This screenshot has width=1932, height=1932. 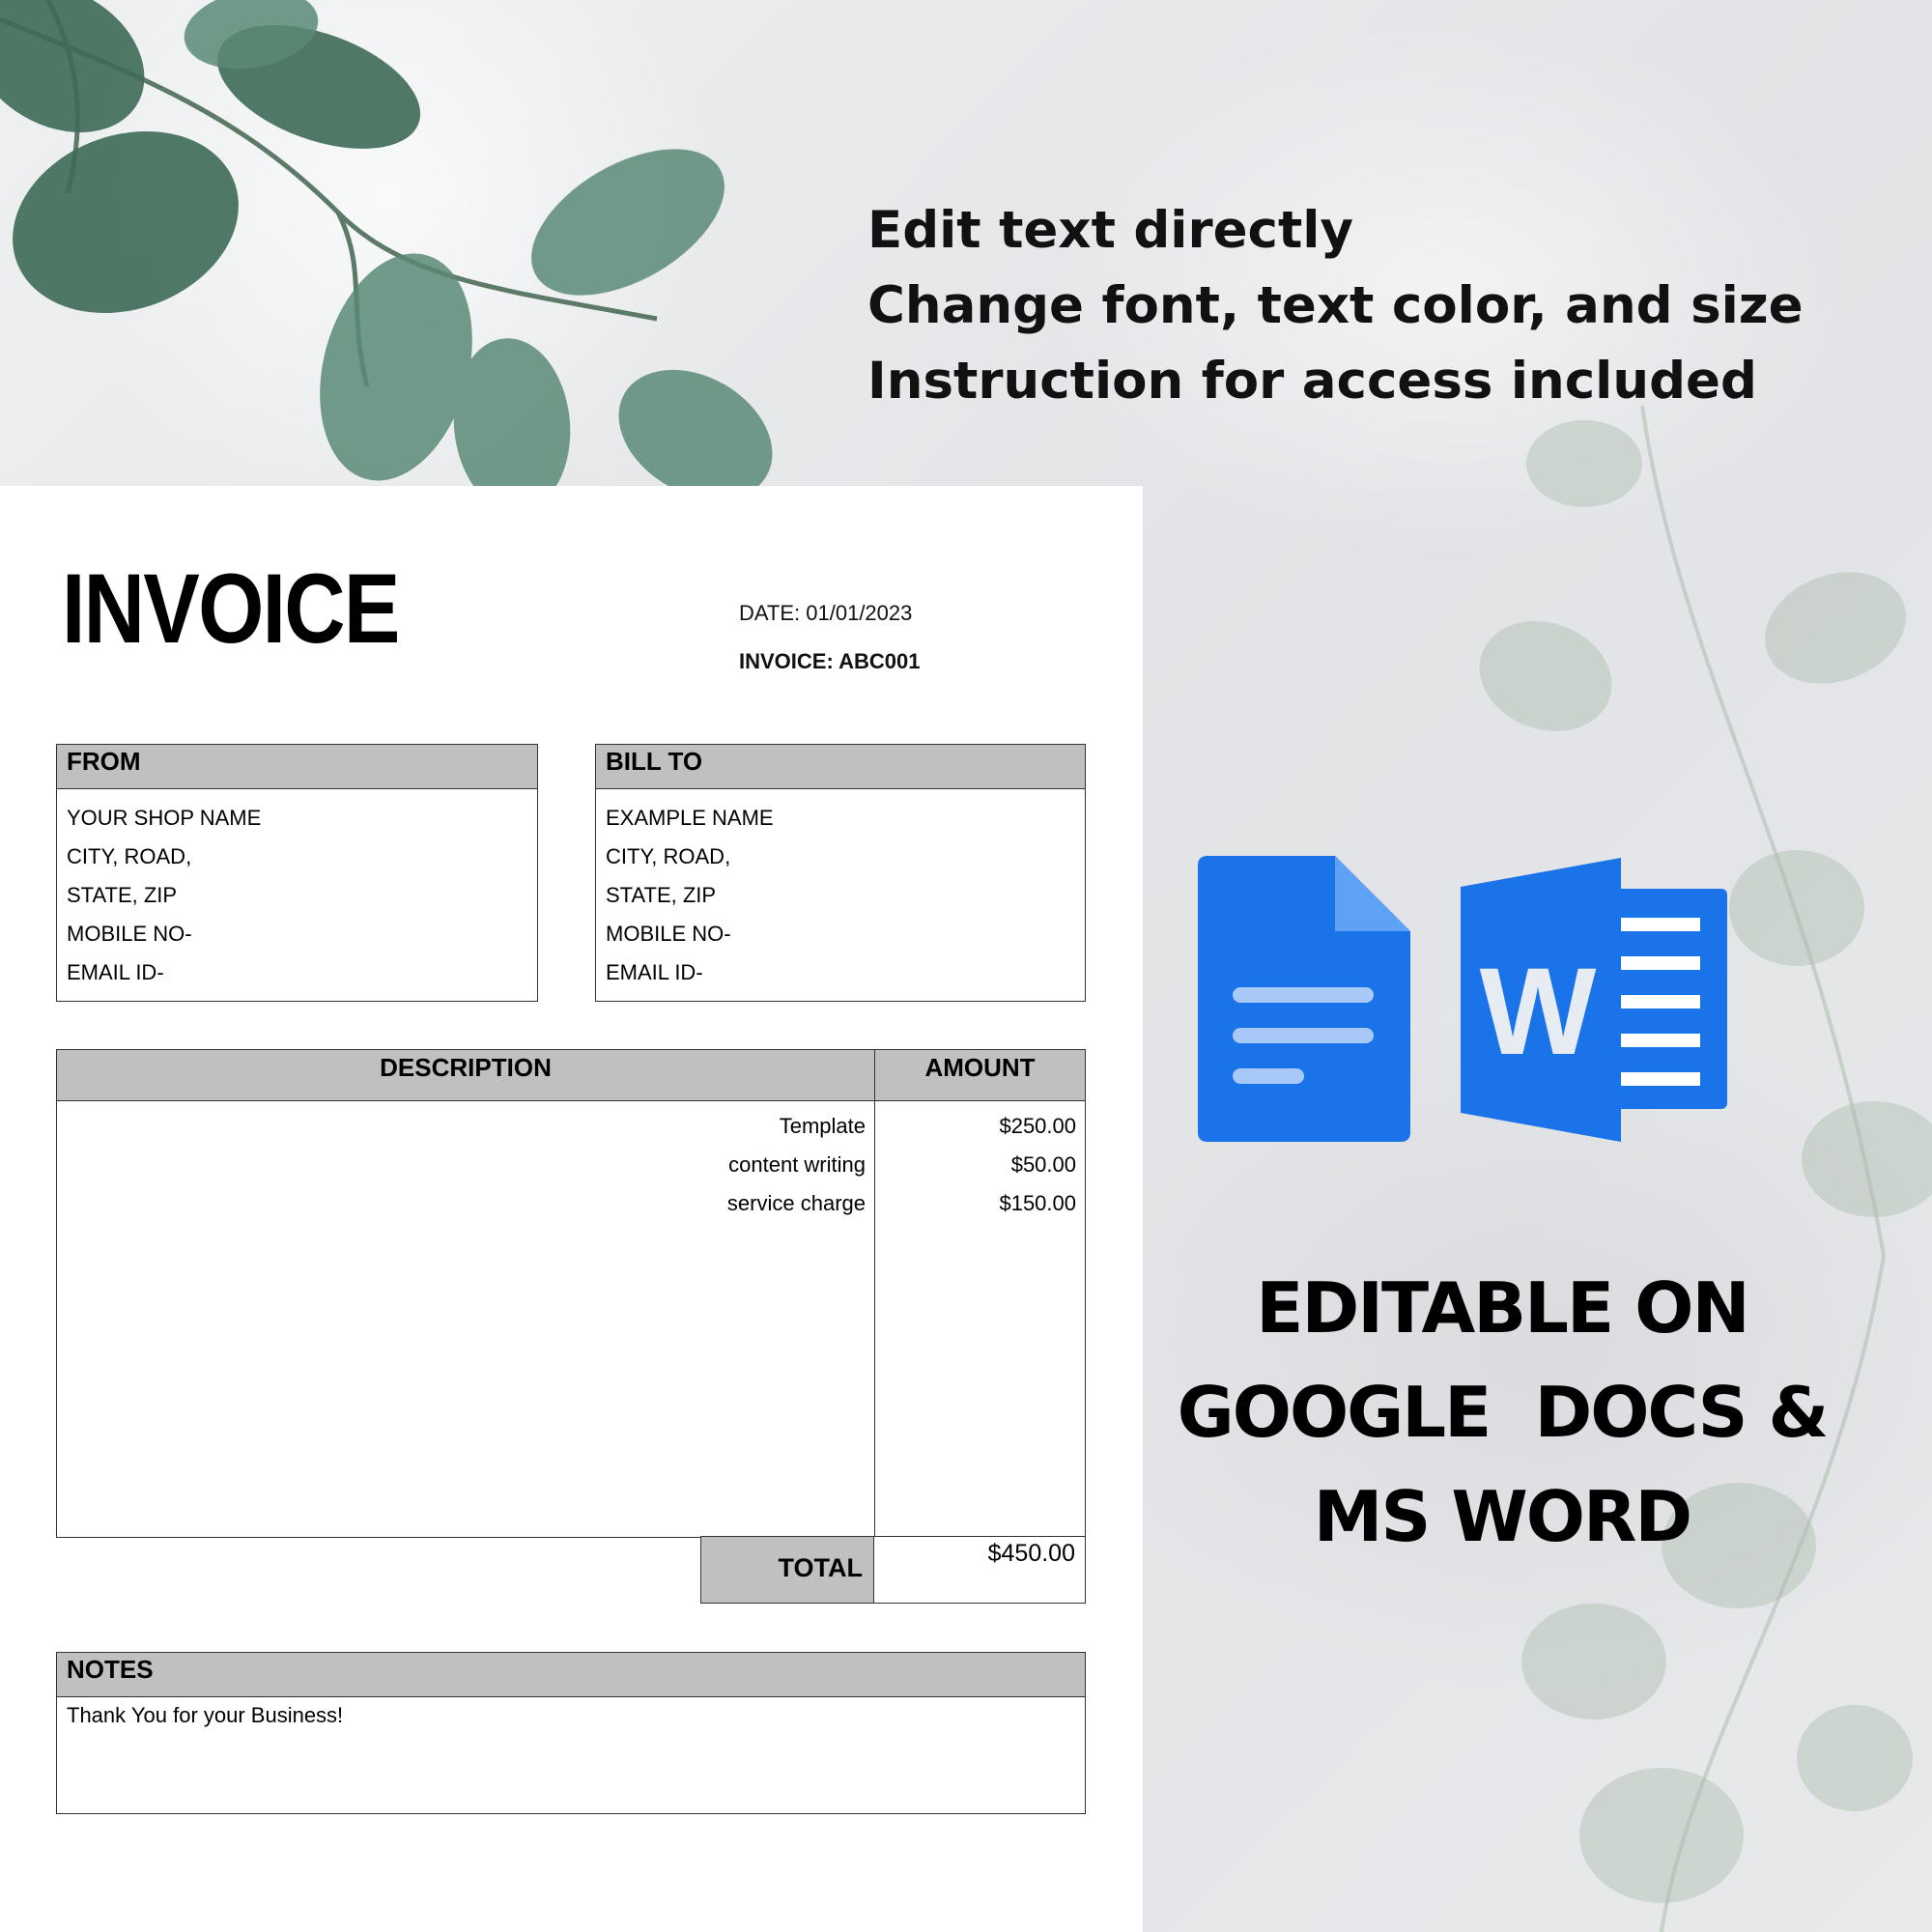 I want to click on items-header-row: DESCRIPTION AMOUNT, so click(x=571, y=1075).